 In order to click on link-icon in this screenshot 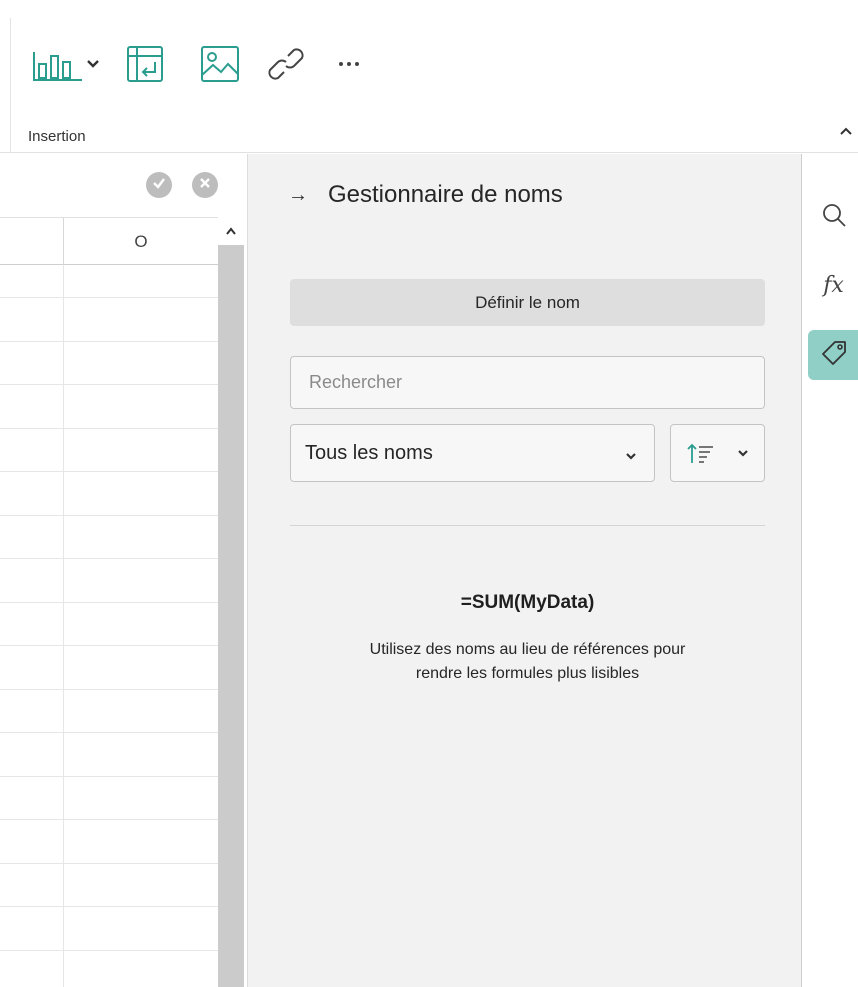, I will do `click(289, 64)`.